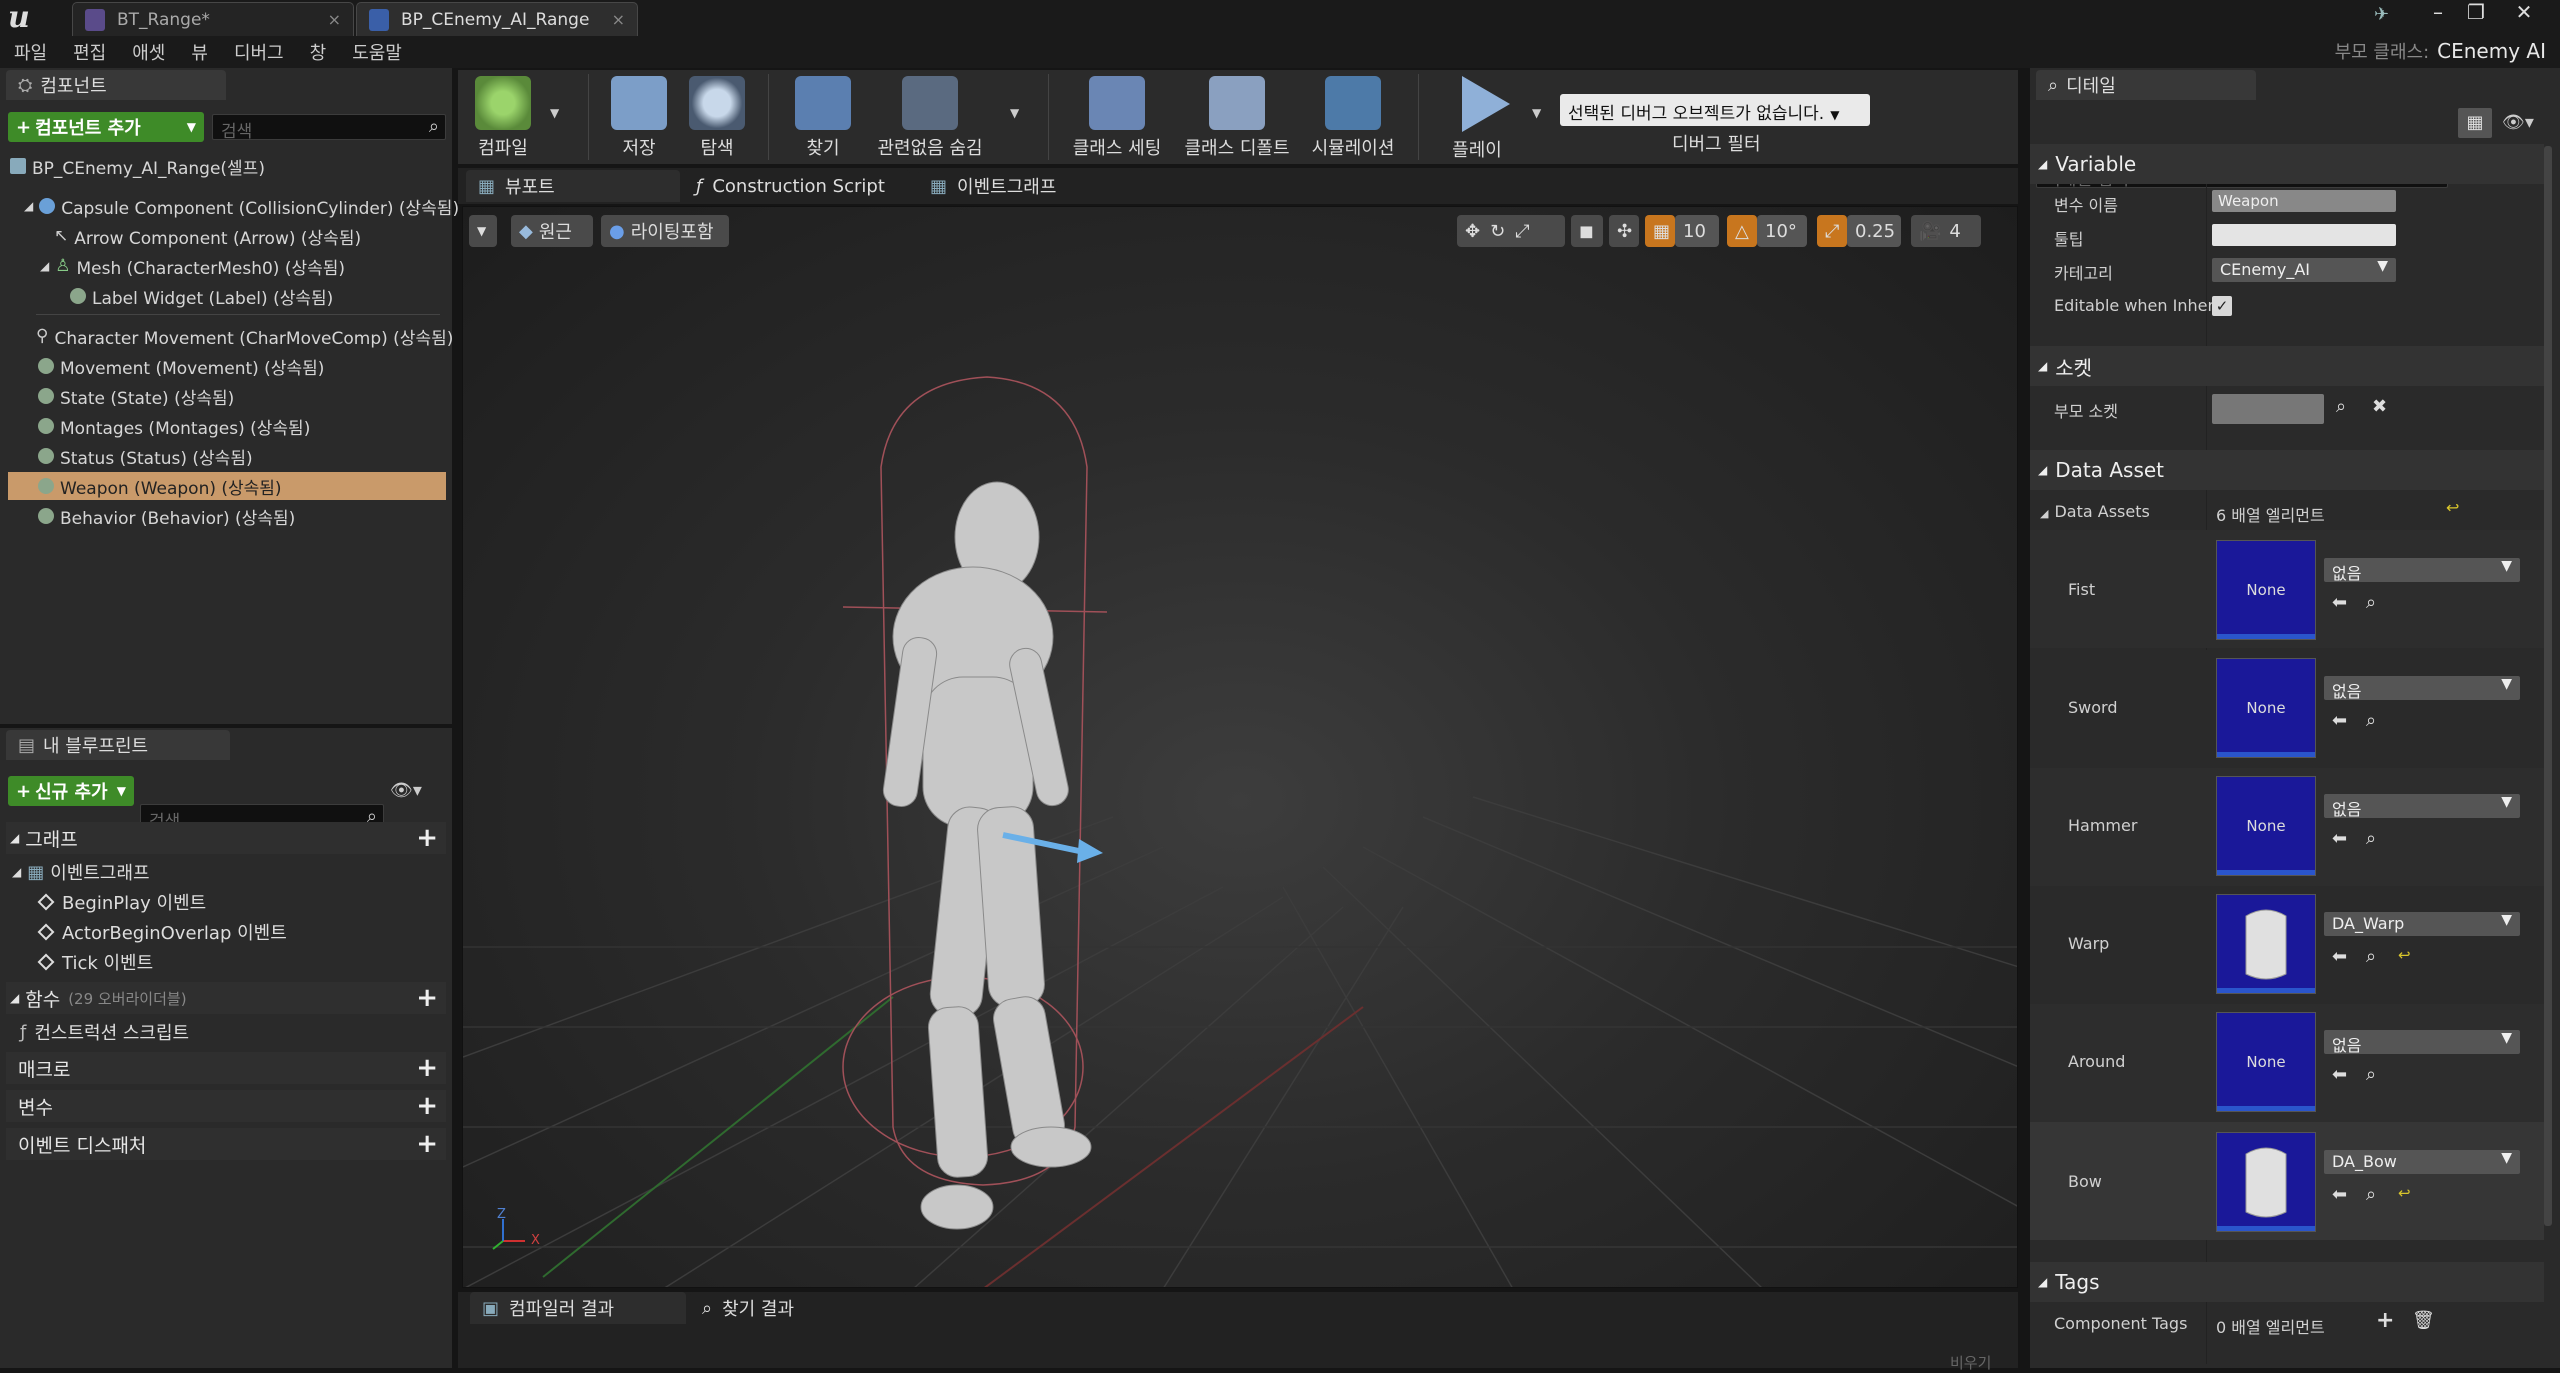  I want to click on section-macros: 매크로 +, so click(226, 1068).